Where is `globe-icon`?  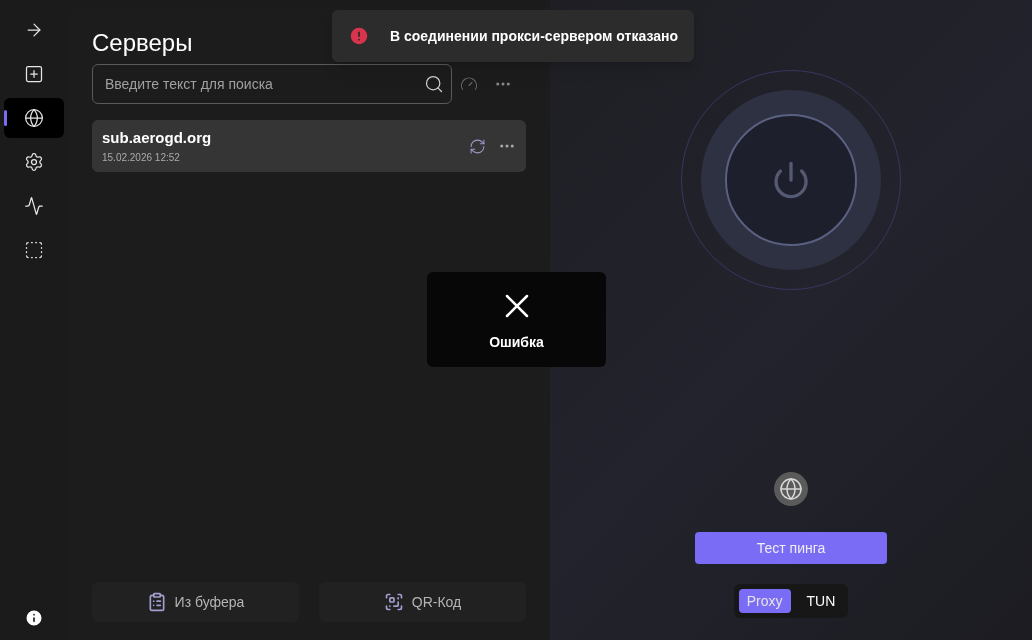 globe-icon is located at coordinates (34, 118).